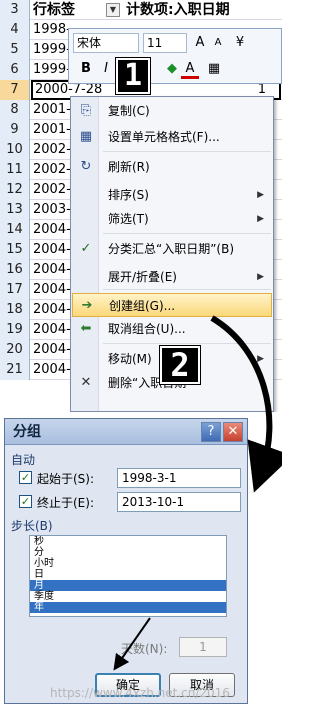 This screenshot has width=320, height=709. Describe the element at coordinates (129, 111) in the screenshot. I see `menu-item-label: 复制(C)` at that location.